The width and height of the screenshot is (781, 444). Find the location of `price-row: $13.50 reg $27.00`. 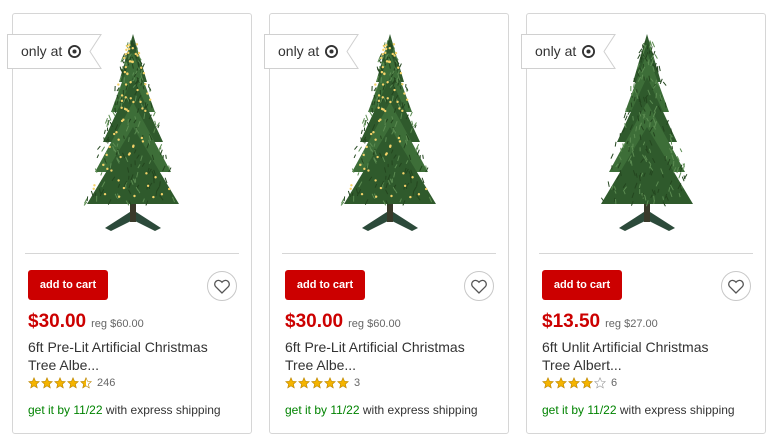

price-row: $13.50 reg $27.00 is located at coordinates (600, 322).